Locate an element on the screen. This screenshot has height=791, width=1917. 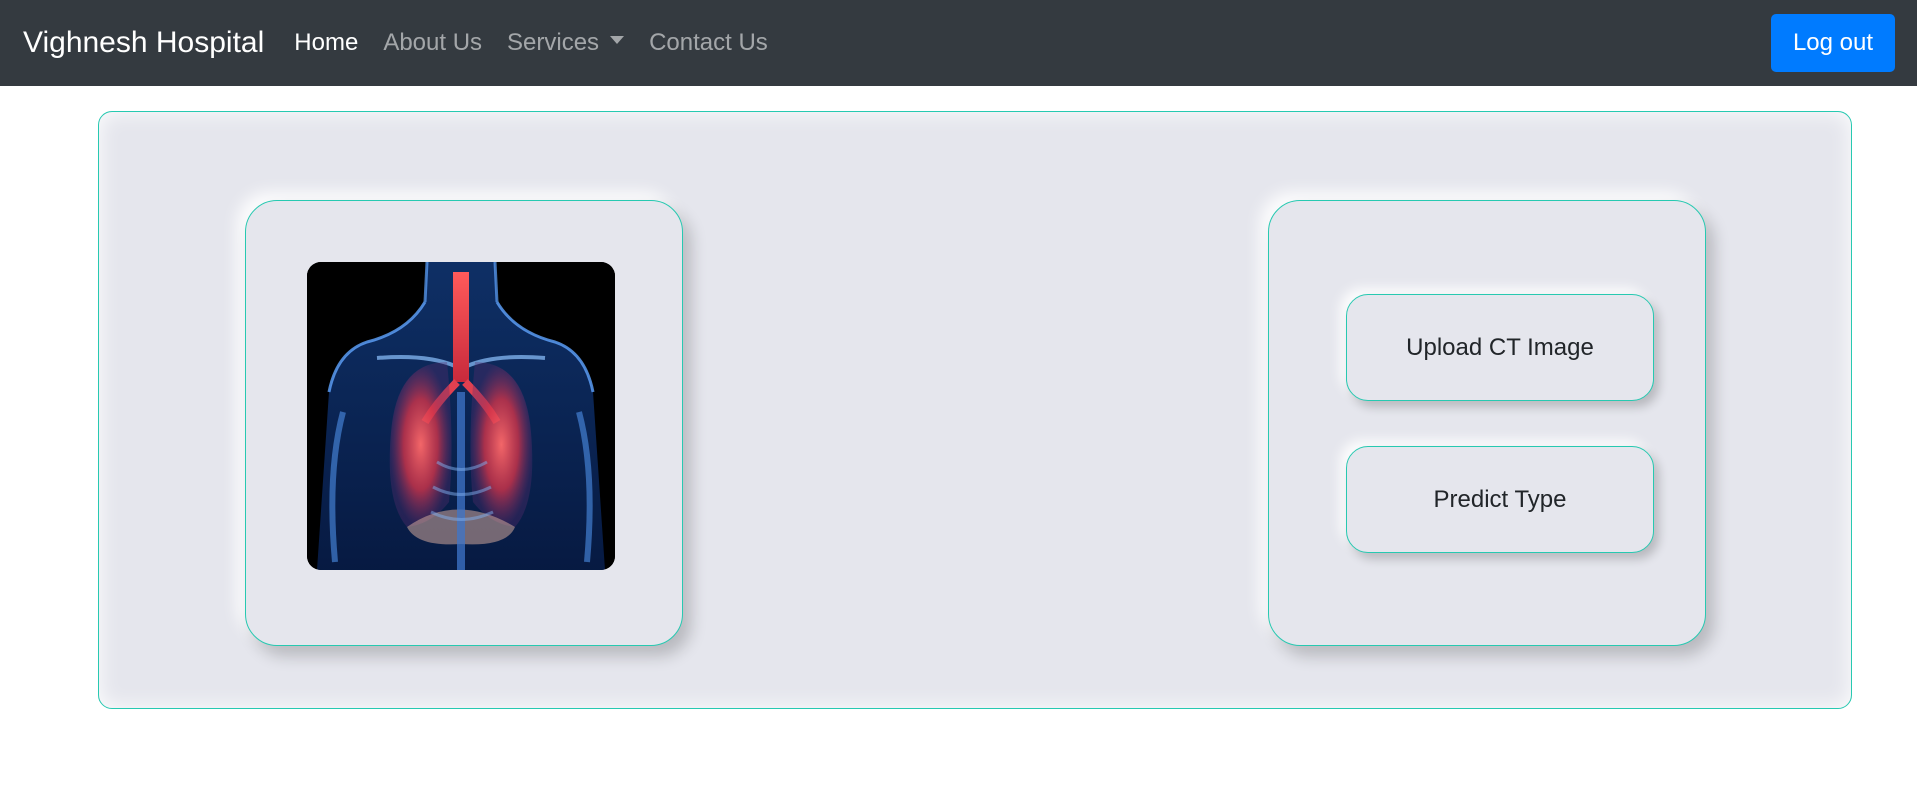
predict-type-button: Predict Type is located at coordinates (1500, 499).